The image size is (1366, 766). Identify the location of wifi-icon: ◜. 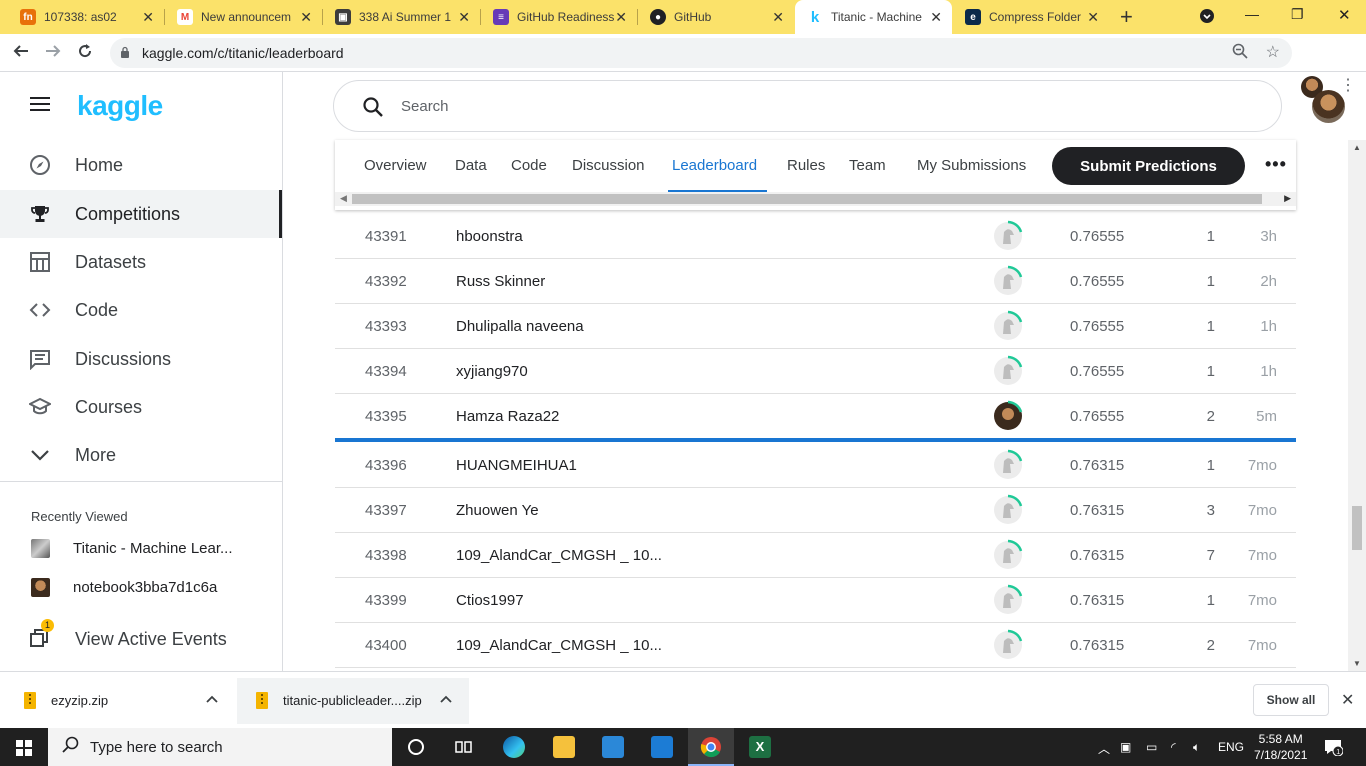
(1173, 747).